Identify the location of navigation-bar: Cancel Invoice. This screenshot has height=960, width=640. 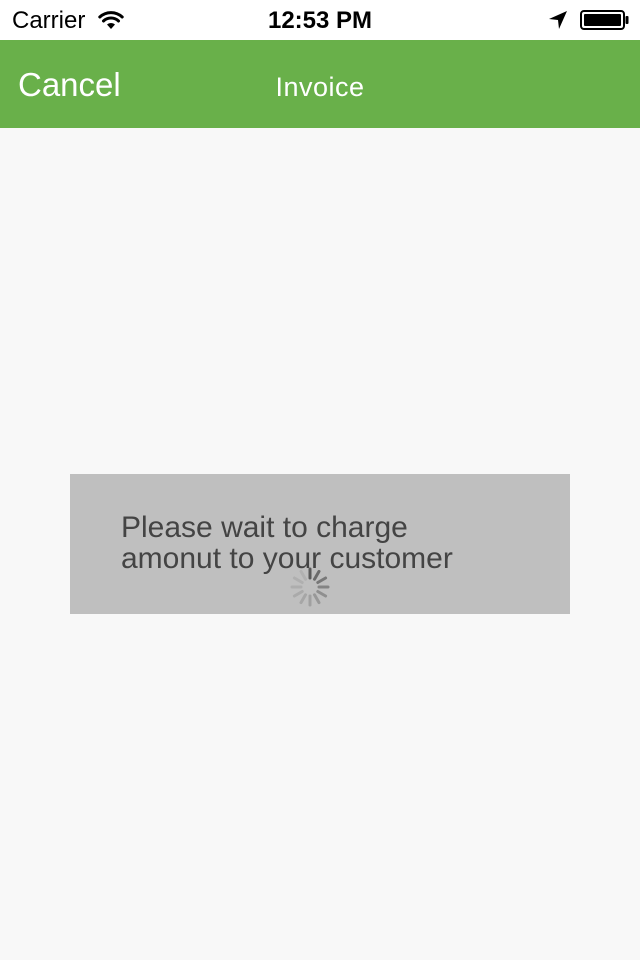
(320, 84).